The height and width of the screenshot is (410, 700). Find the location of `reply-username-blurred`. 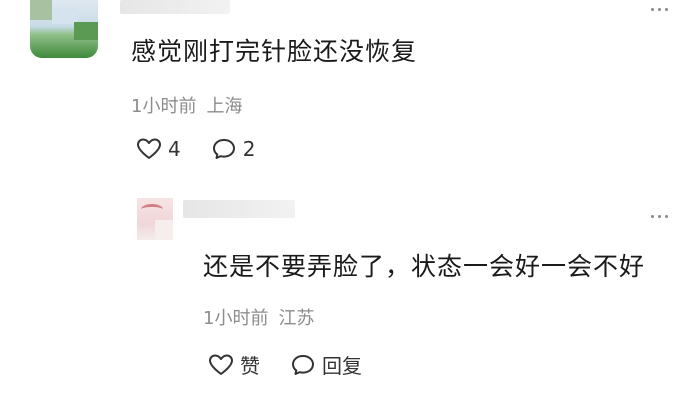

reply-username-blurred is located at coordinates (239, 209).